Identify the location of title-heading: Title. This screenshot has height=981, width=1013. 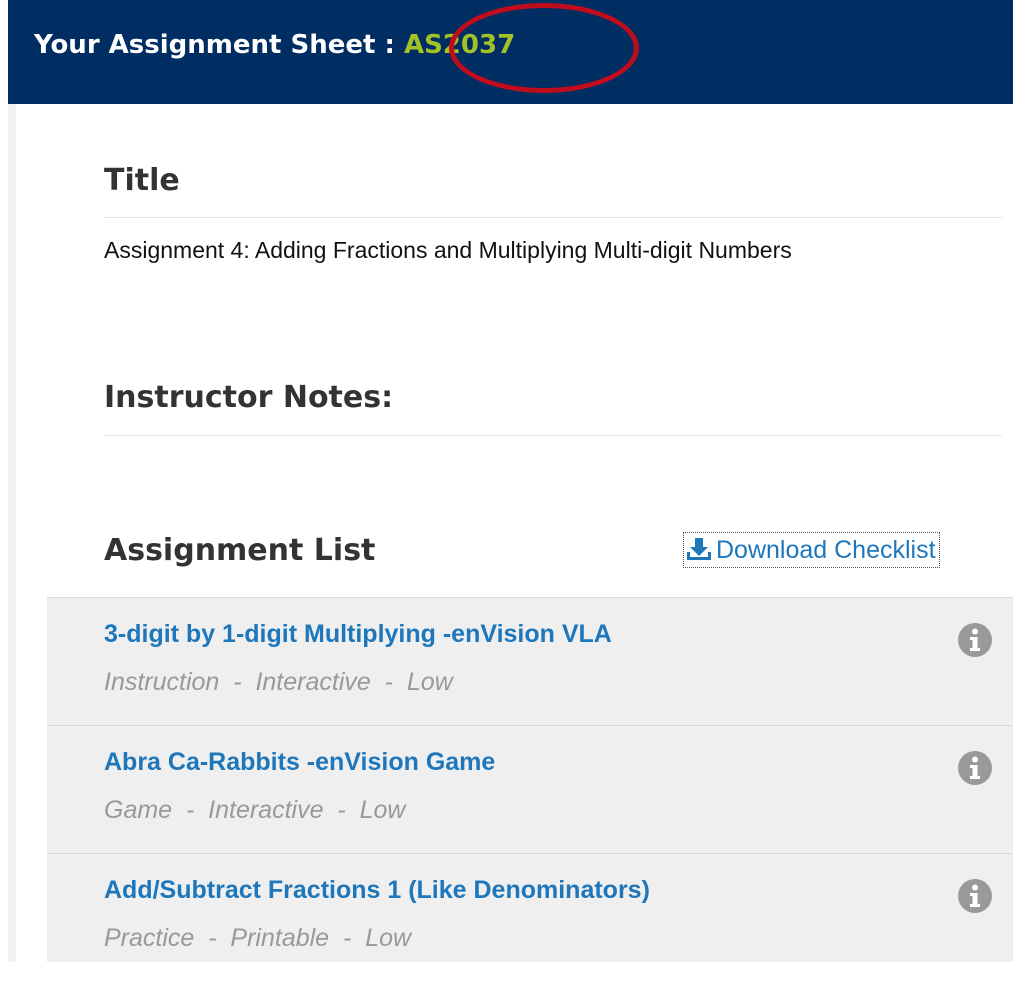
(142, 180).